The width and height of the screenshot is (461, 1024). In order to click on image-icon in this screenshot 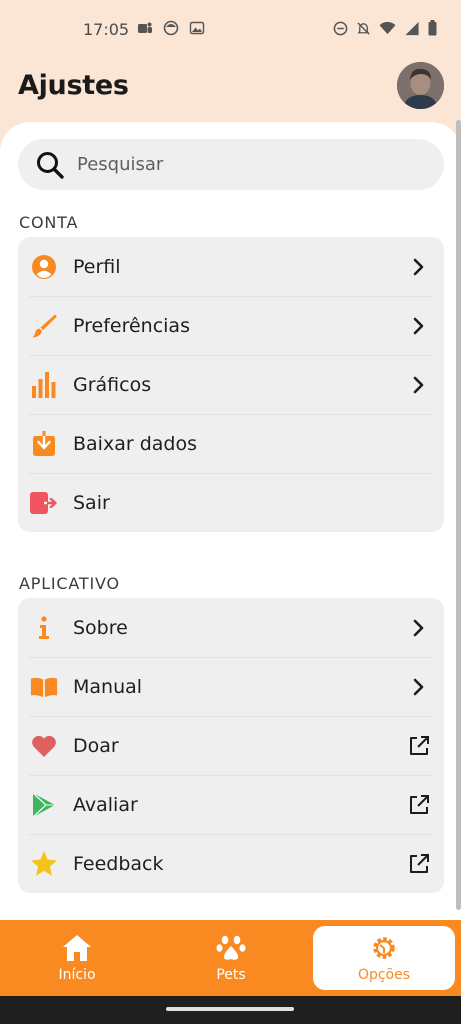, I will do `click(197, 28)`.